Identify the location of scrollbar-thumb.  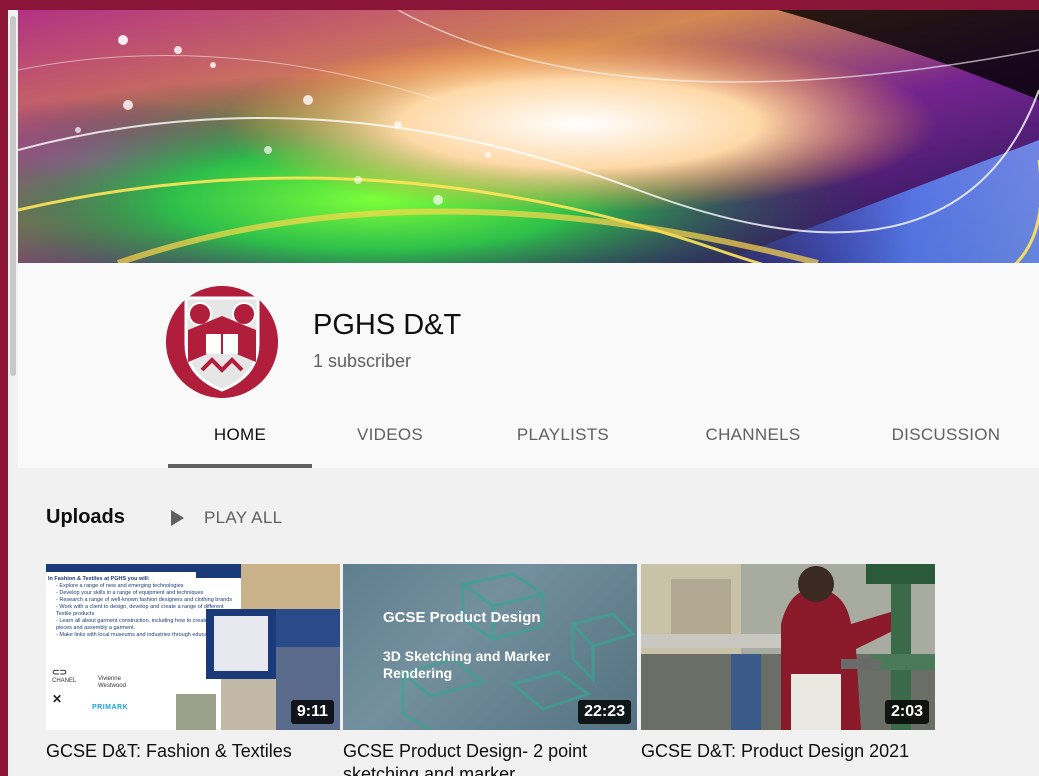
(13, 196).